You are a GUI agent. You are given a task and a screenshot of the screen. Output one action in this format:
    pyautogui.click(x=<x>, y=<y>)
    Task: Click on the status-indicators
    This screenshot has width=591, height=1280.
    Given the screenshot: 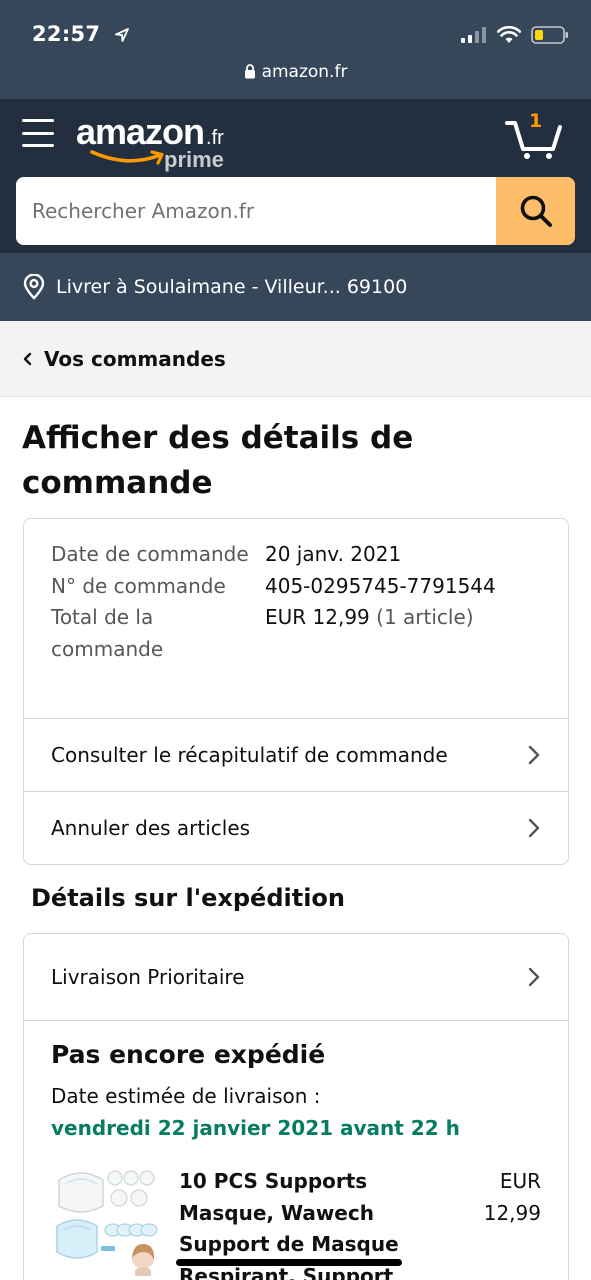 What is the action you would take?
    pyautogui.click(x=515, y=35)
    